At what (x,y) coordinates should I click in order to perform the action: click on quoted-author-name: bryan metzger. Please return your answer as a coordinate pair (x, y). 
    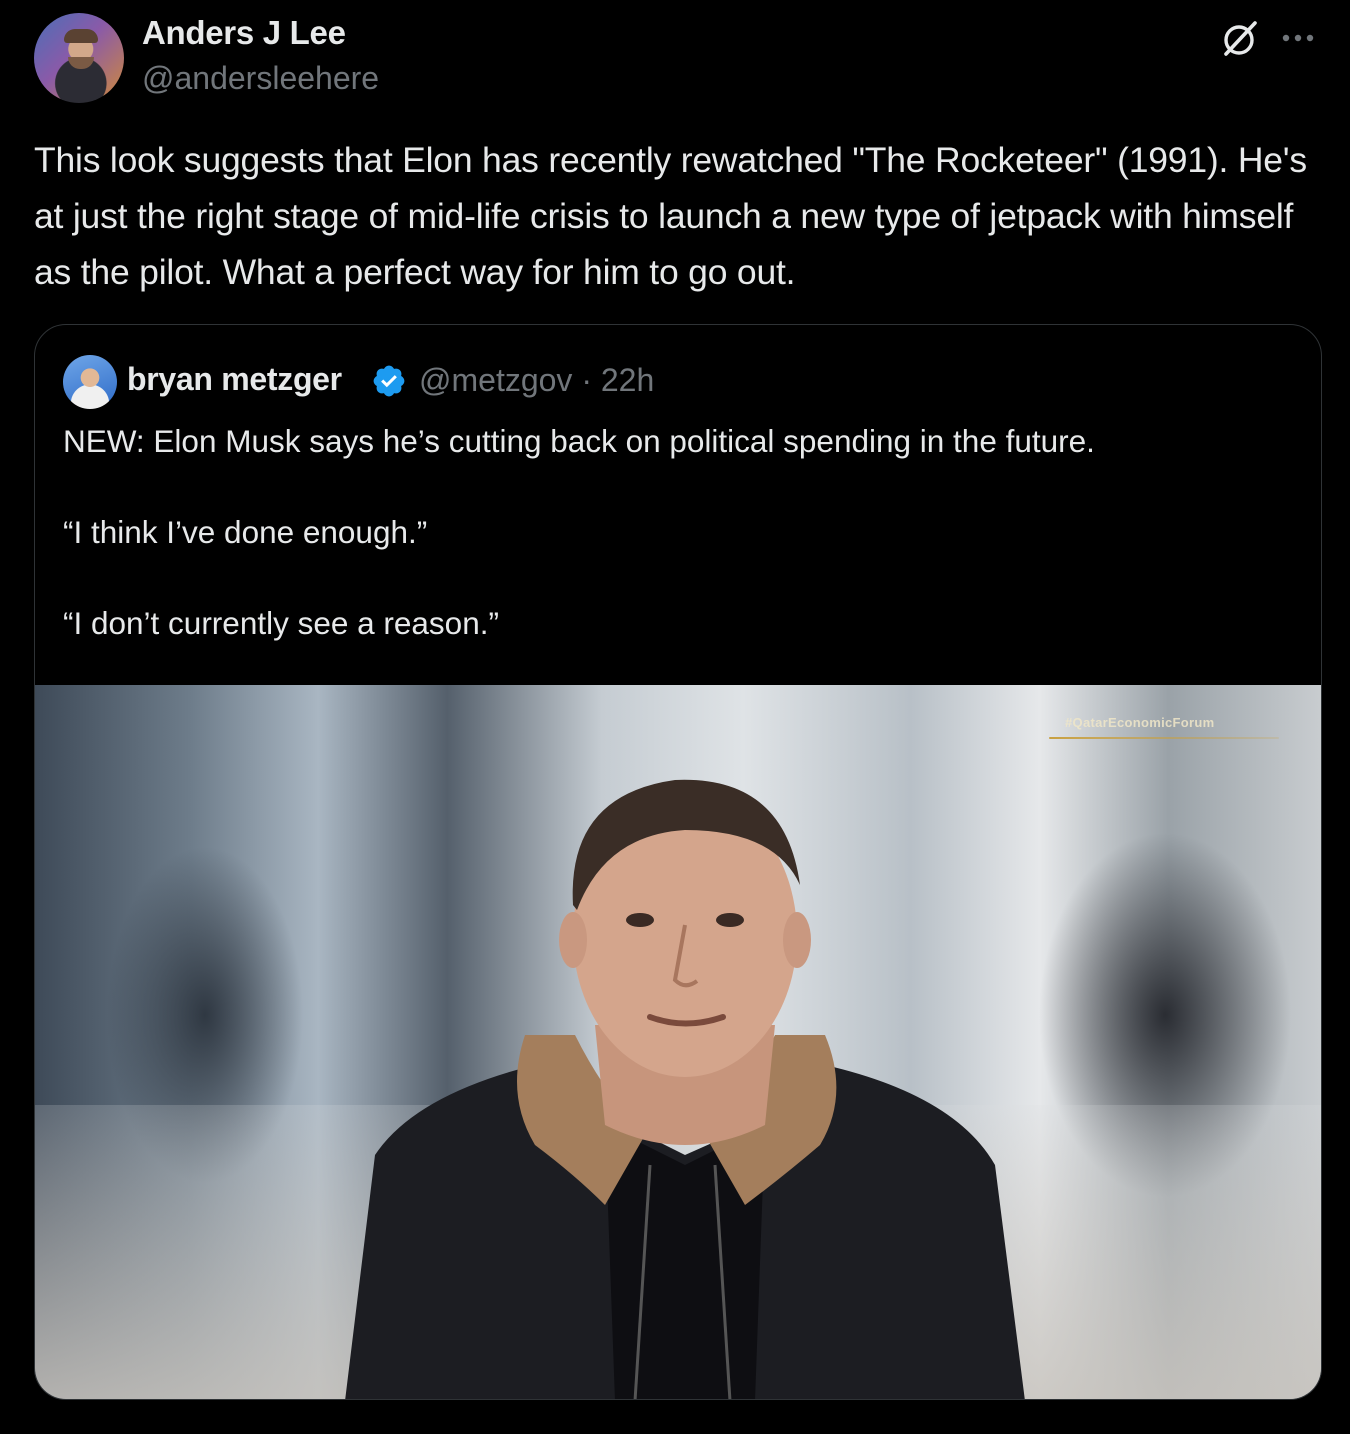
    Looking at the image, I should click on (234, 379).